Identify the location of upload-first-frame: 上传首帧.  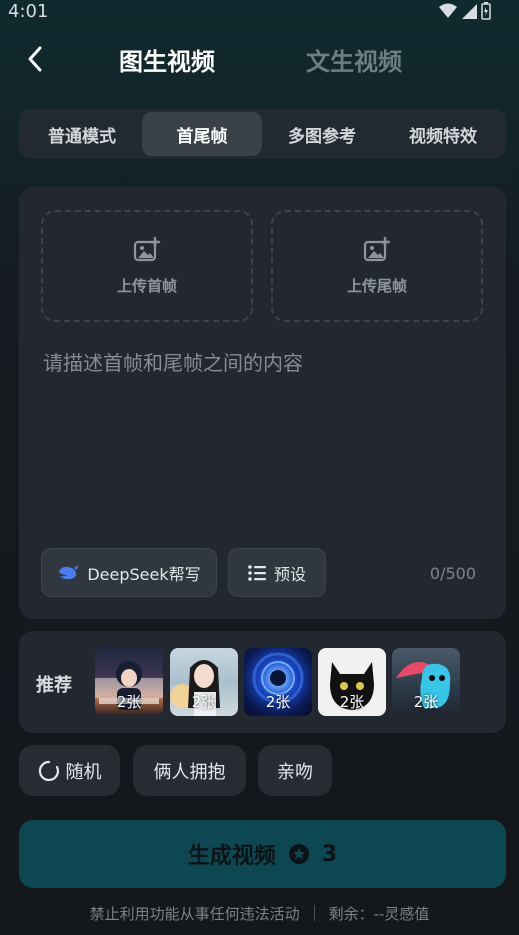
(147, 266).